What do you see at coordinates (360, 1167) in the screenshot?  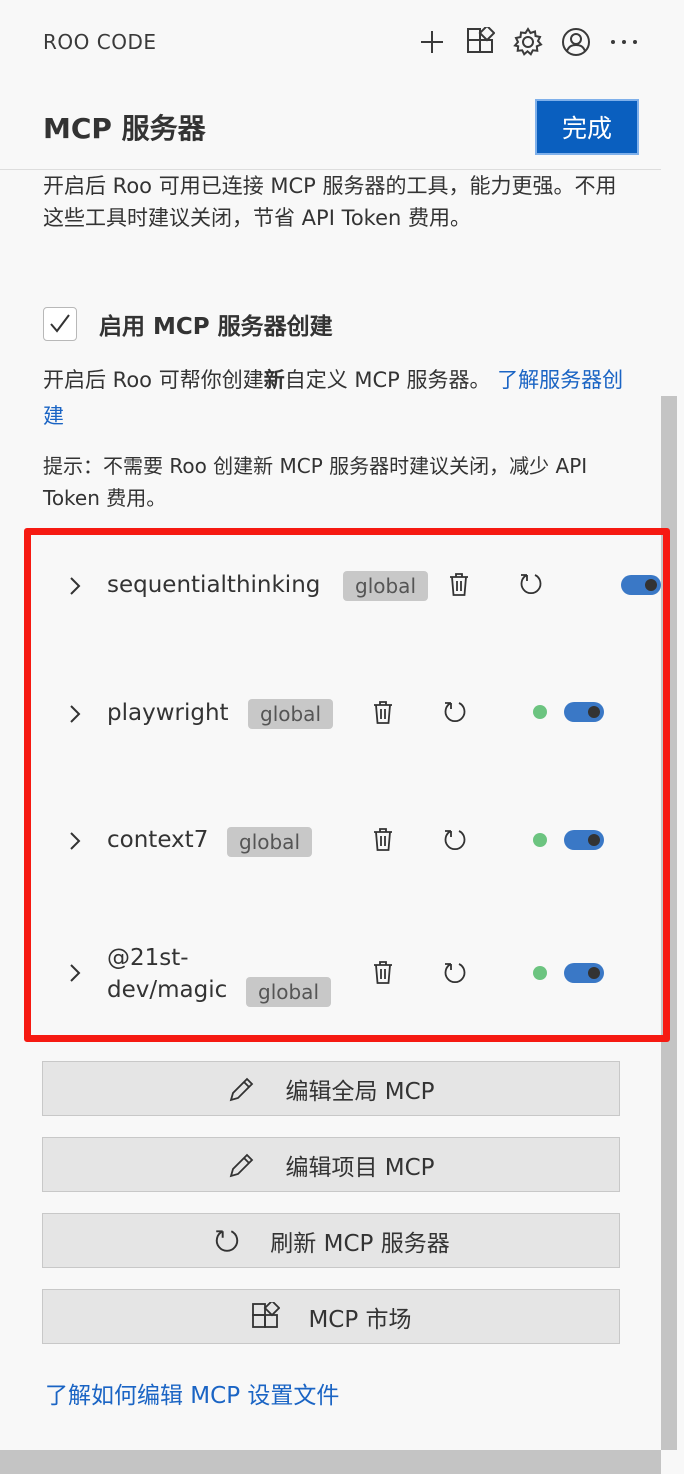 I see `edit-project-mcp-label: 编辑项目 MCP` at bounding box center [360, 1167].